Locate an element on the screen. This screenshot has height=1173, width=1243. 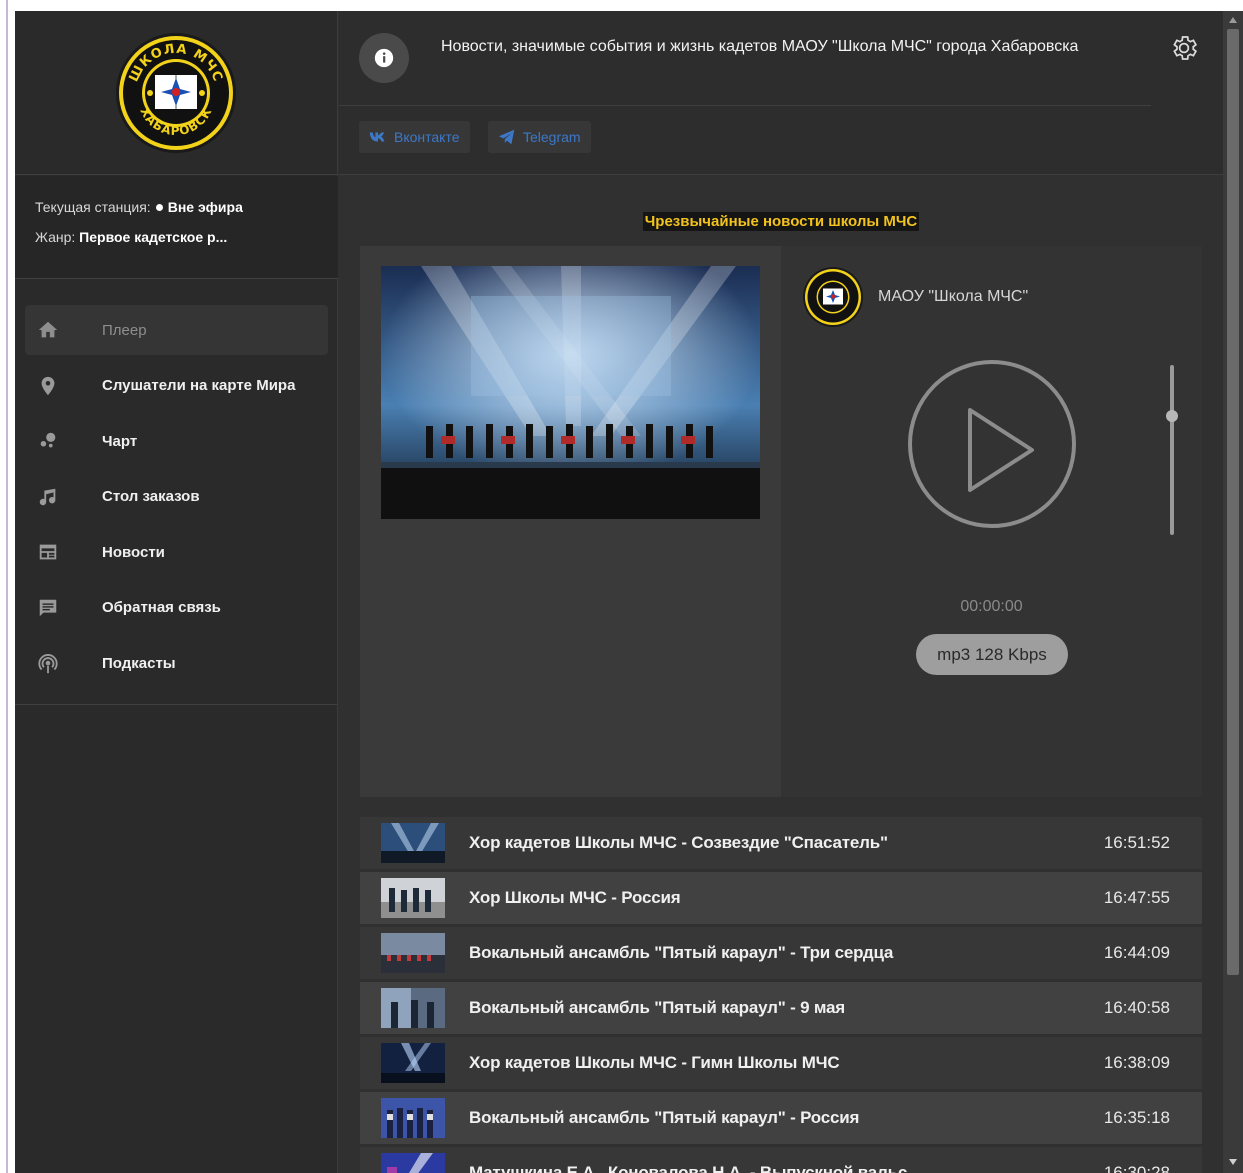
current-station-row: Текущая станция: Вне эфира is located at coordinates (176, 207).